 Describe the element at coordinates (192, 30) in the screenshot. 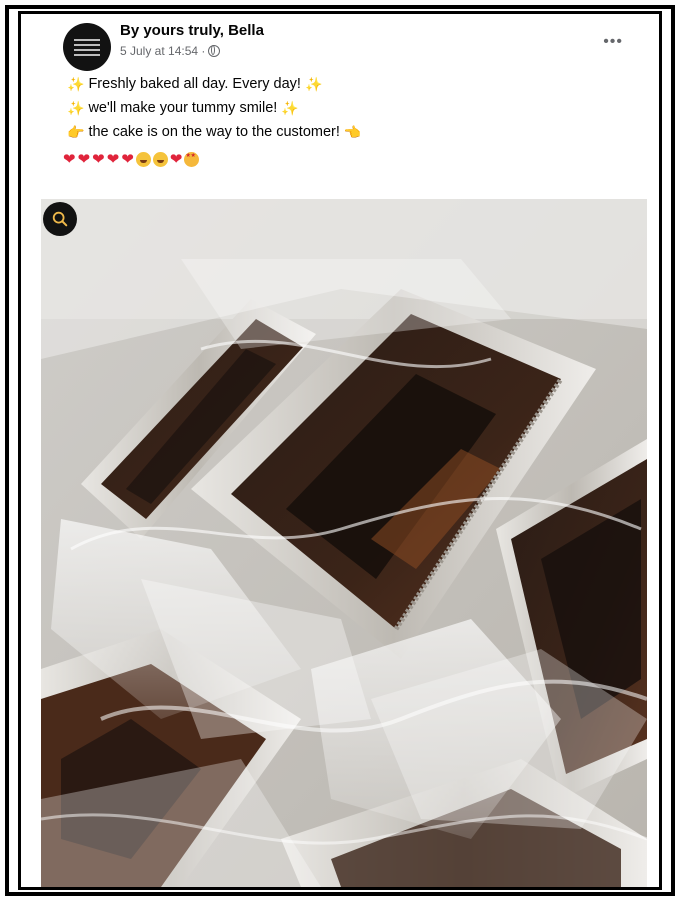

I see `post-author-name: By yours truly, Bella` at that location.